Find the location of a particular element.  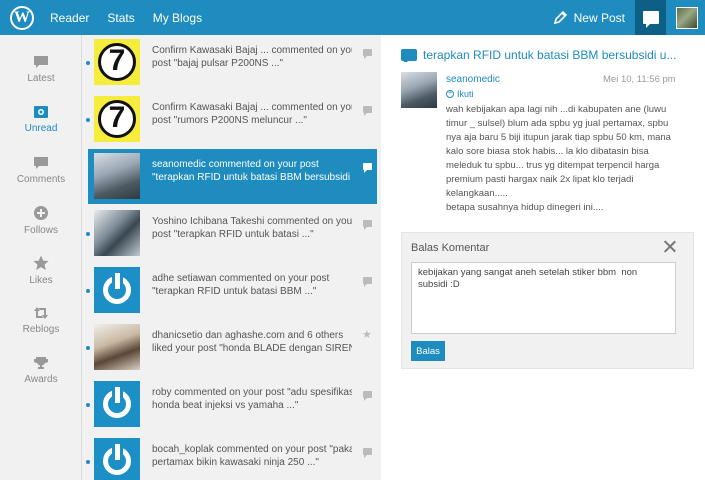

follow-label: Ikuti is located at coordinates (465, 94).